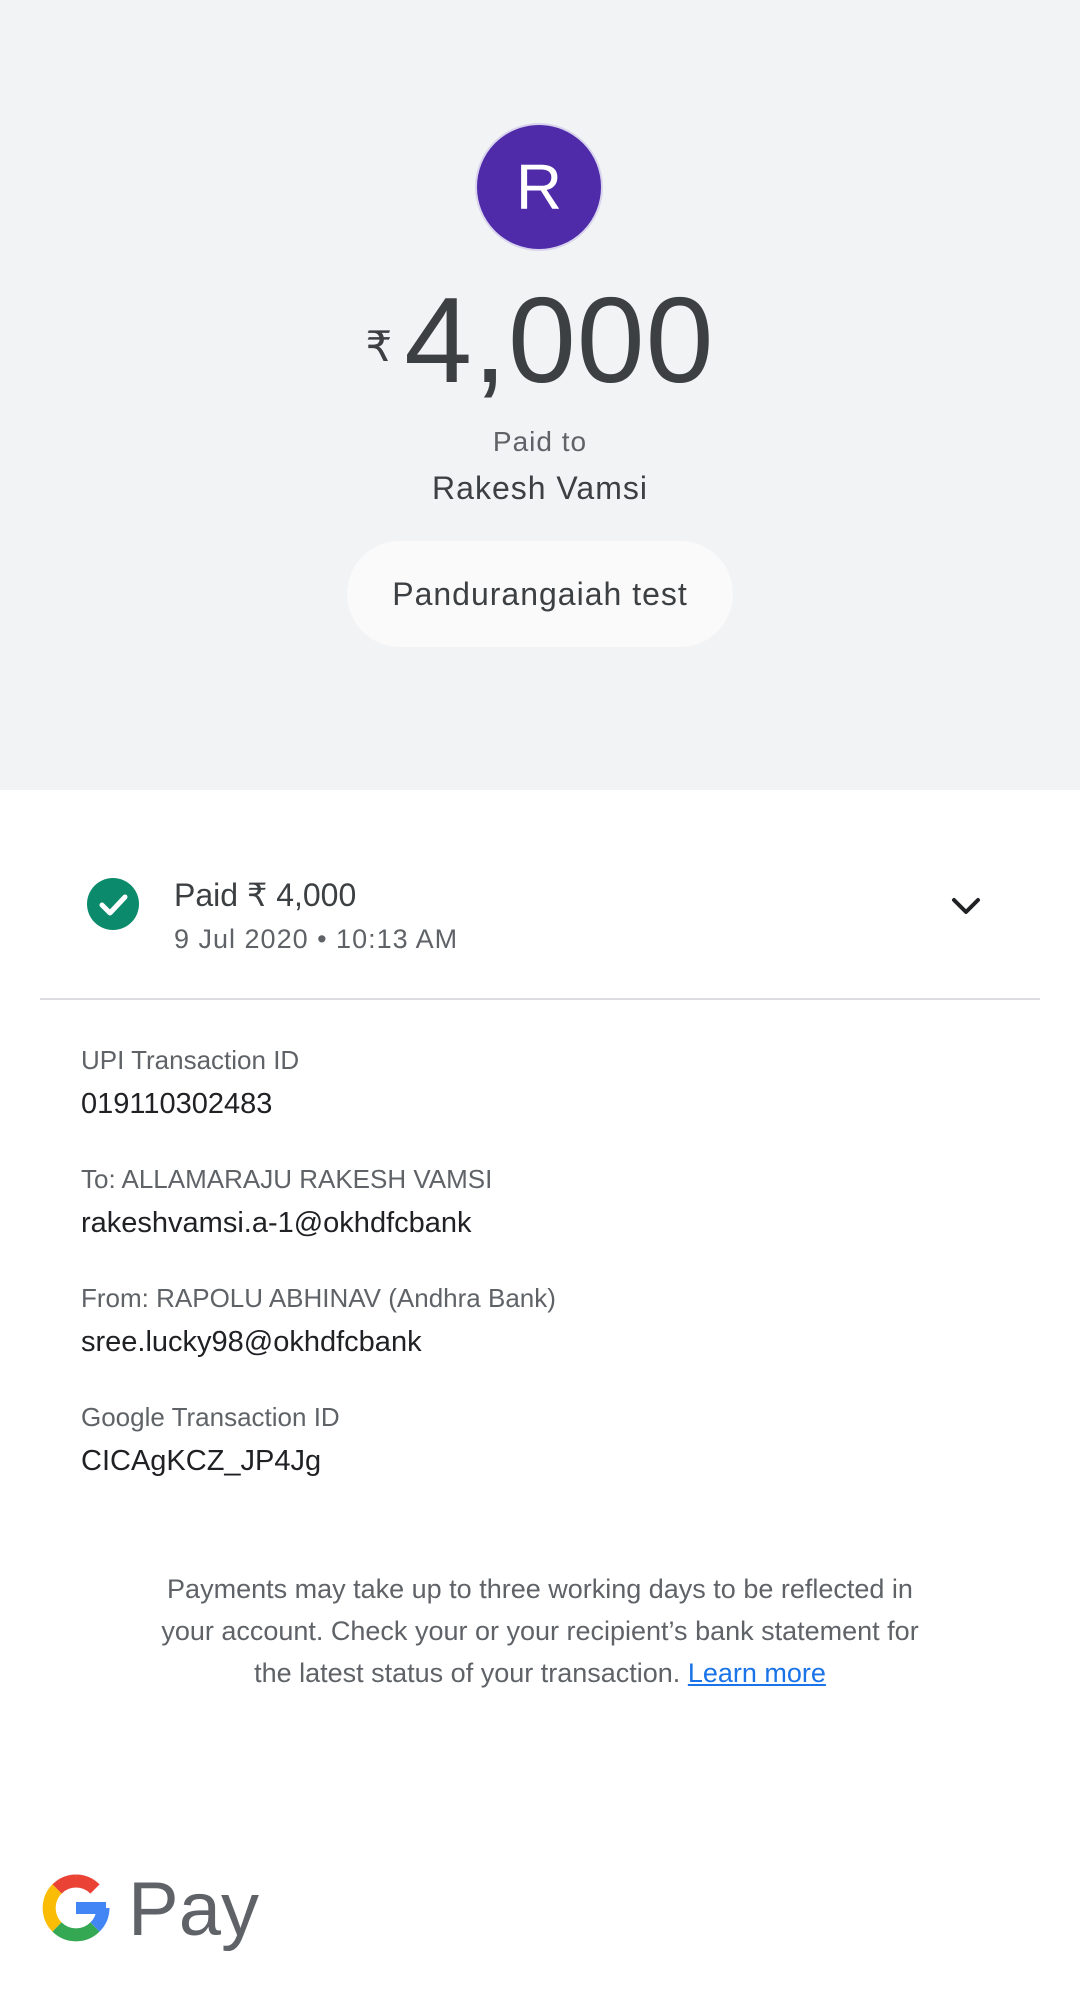 This screenshot has width=1080, height=1997. What do you see at coordinates (379, 346) in the screenshot?
I see `currency-symbol: ₹` at bounding box center [379, 346].